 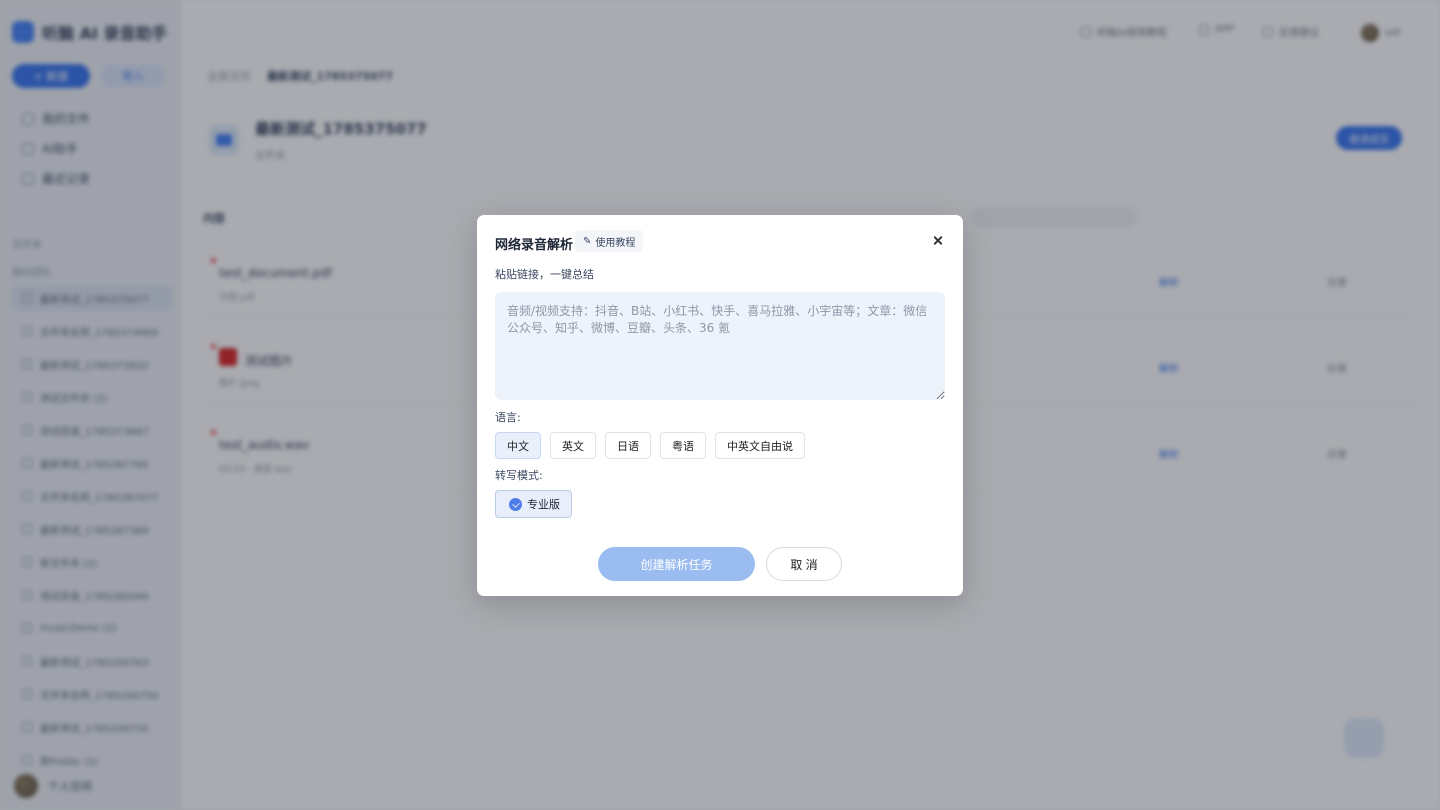 What do you see at coordinates (683, 445) in the screenshot?
I see `language-option-cantonese: 粤语` at bounding box center [683, 445].